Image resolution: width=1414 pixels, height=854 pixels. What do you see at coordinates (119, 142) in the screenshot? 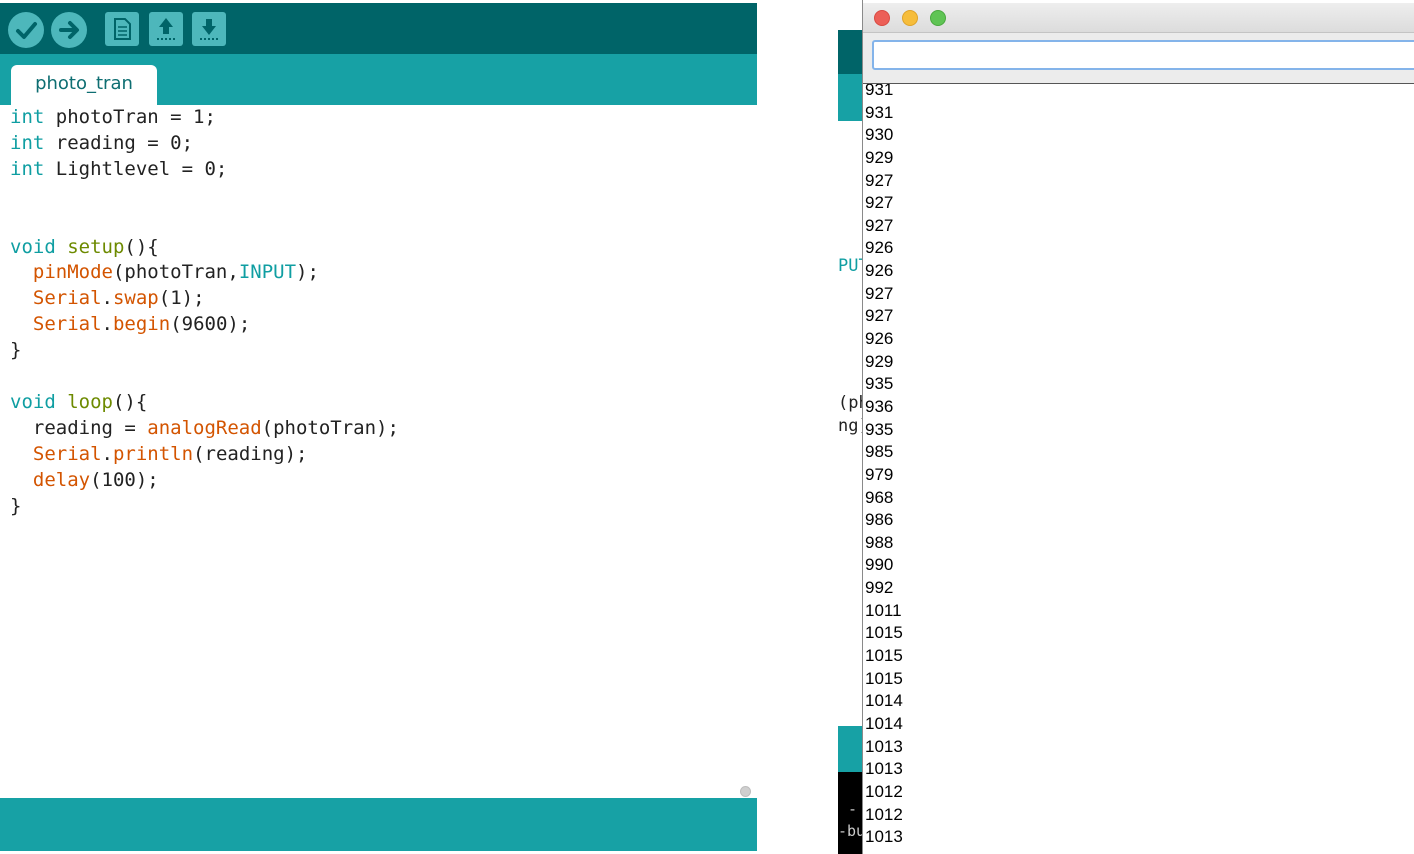
I see `code-text: reading = 0;` at bounding box center [119, 142].